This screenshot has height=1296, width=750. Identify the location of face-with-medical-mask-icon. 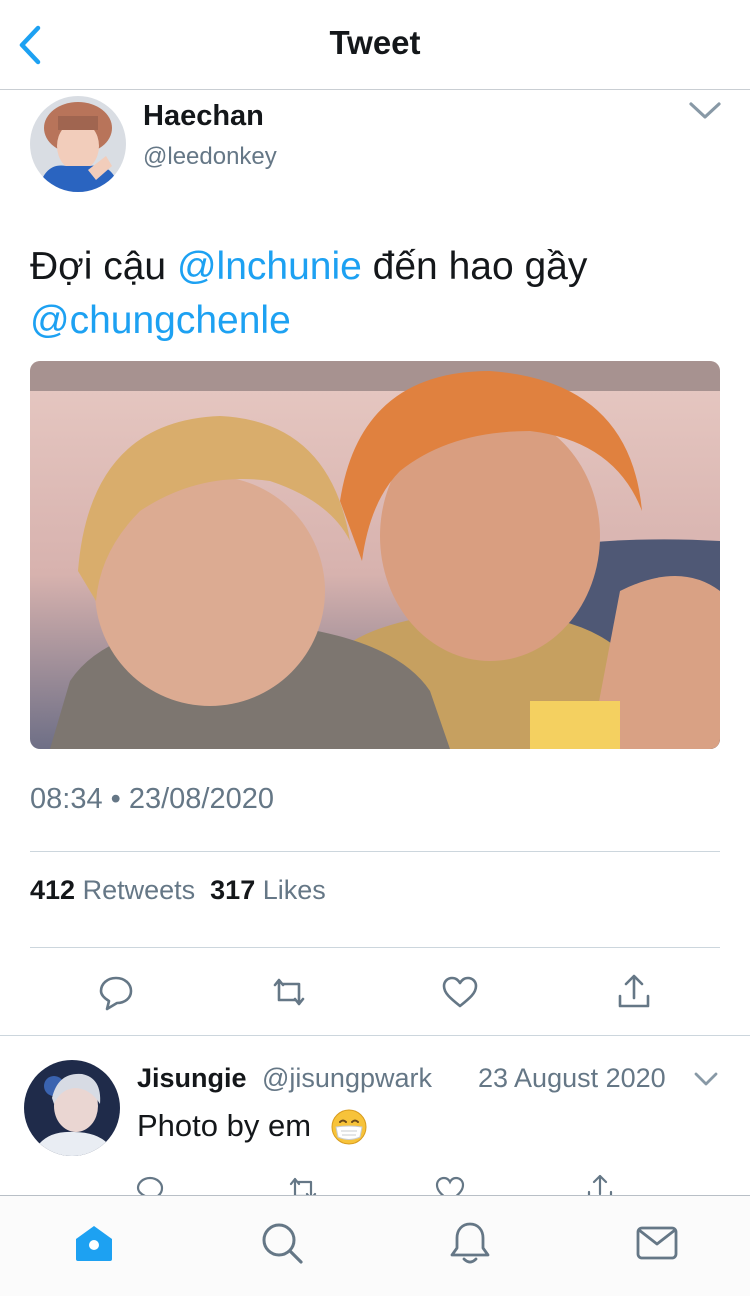
(349, 1127).